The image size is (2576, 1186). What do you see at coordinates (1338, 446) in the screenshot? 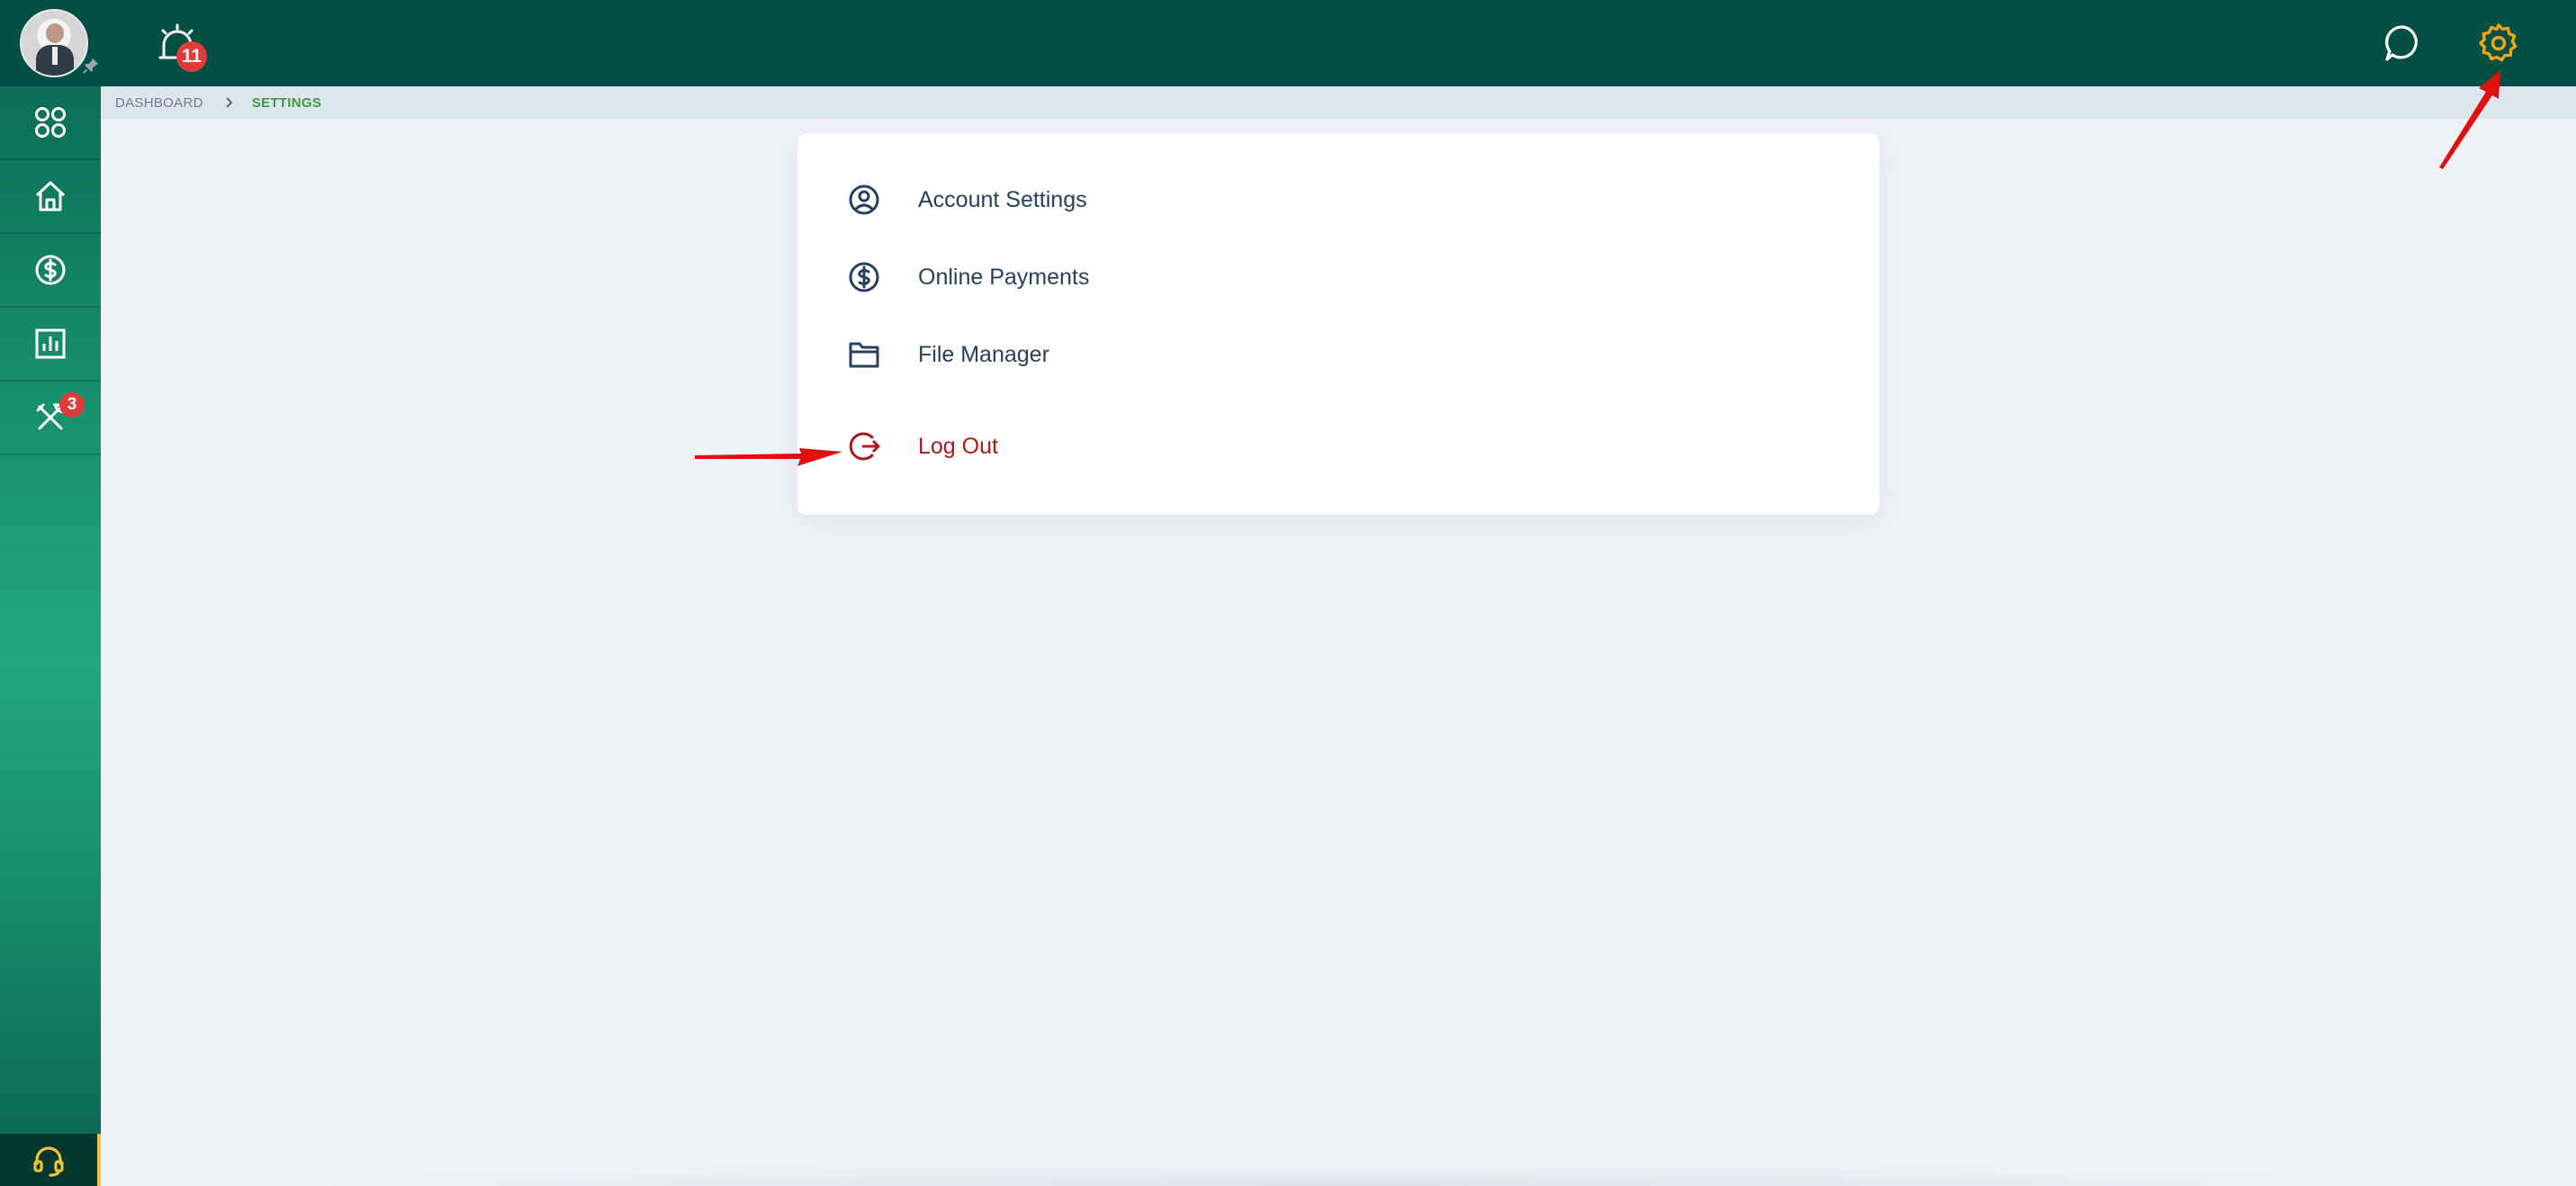
I see `menu-item-log-out: Log Out` at bounding box center [1338, 446].